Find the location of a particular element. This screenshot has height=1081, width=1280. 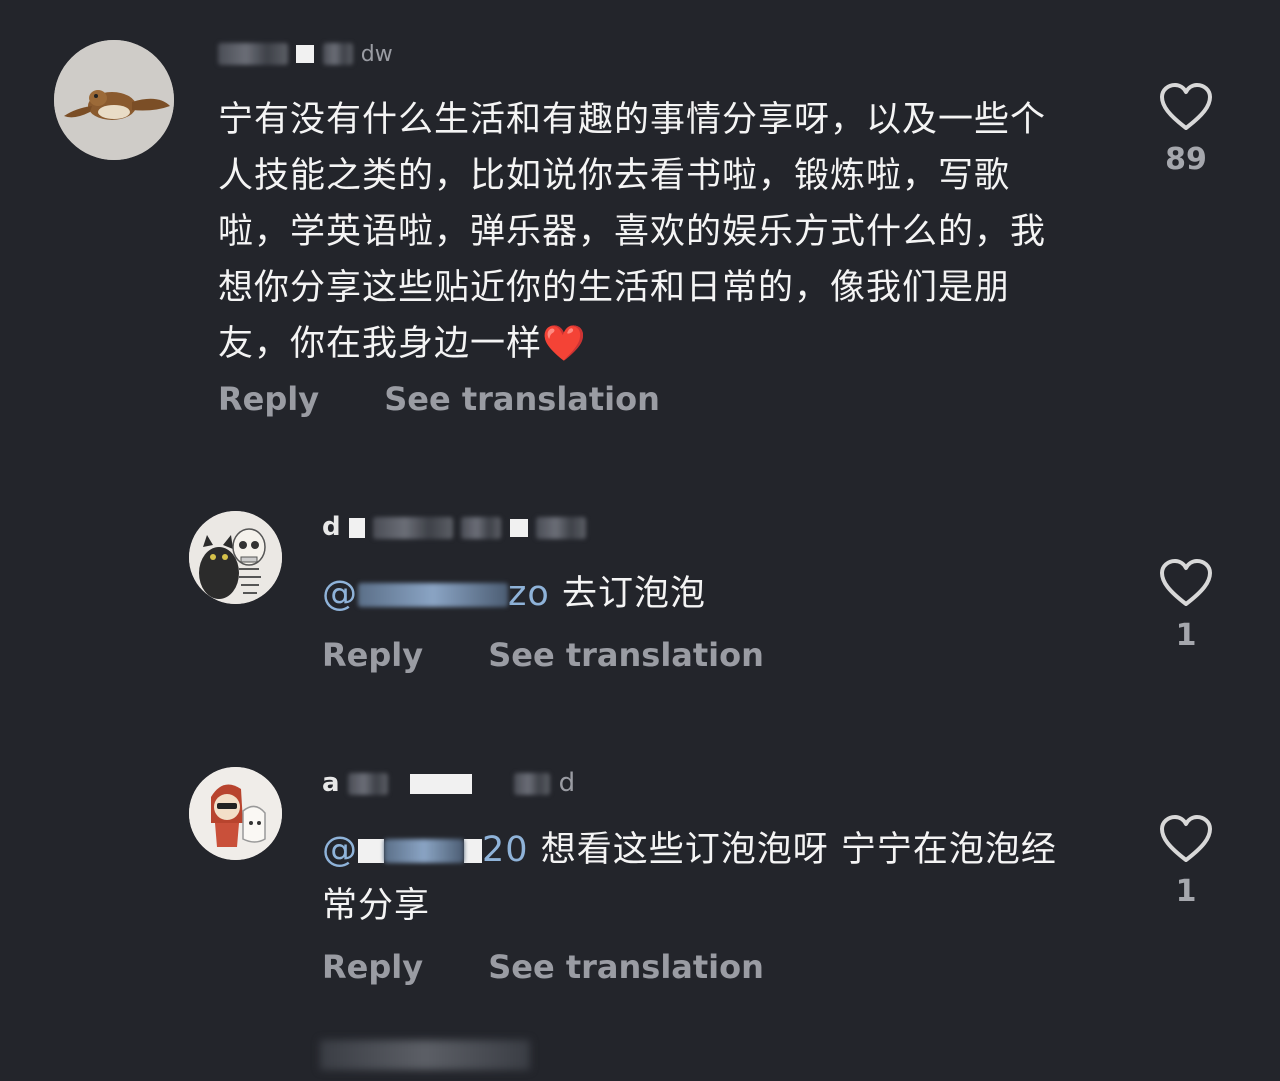

turtle-avatar-icon is located at coordinates (114, 100).